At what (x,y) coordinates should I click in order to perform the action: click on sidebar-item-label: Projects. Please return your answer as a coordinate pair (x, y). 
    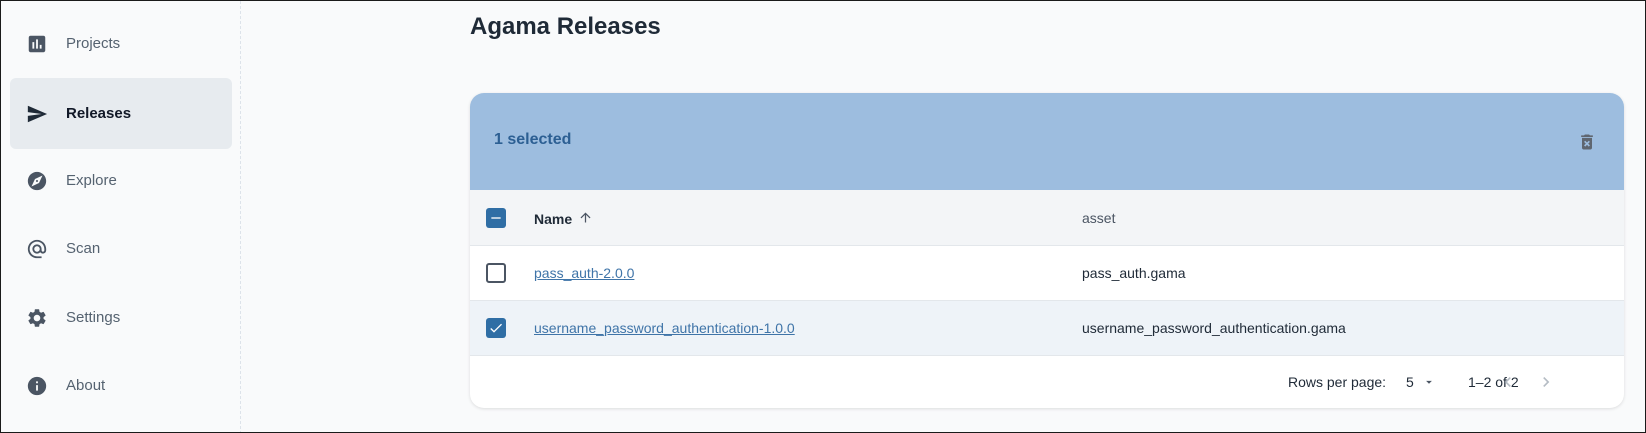
    Looking at the image, I should click on (93, 43).